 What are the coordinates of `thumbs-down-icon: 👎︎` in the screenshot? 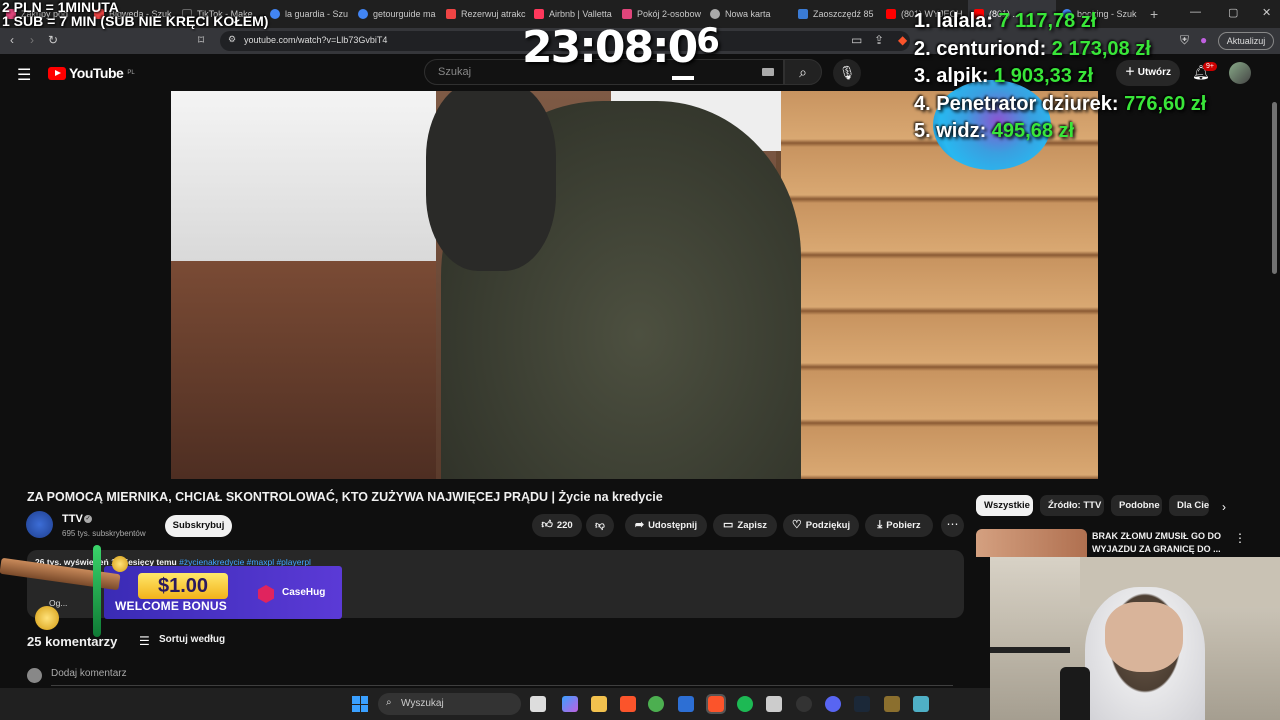 It's located at (600, 525).